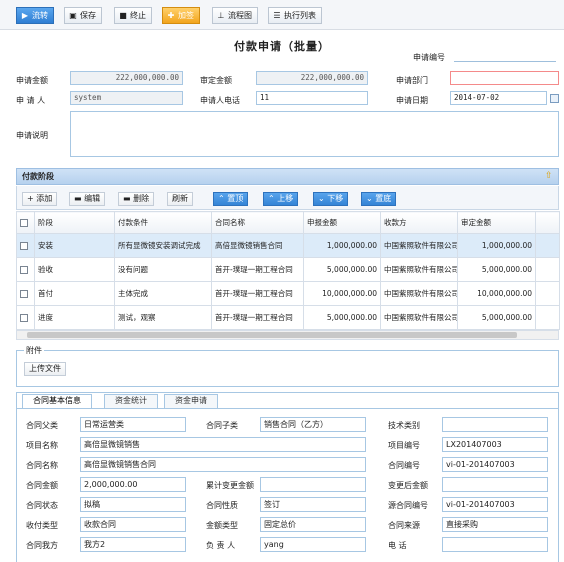  I want to click on calendar-icon, so click(554, 98).